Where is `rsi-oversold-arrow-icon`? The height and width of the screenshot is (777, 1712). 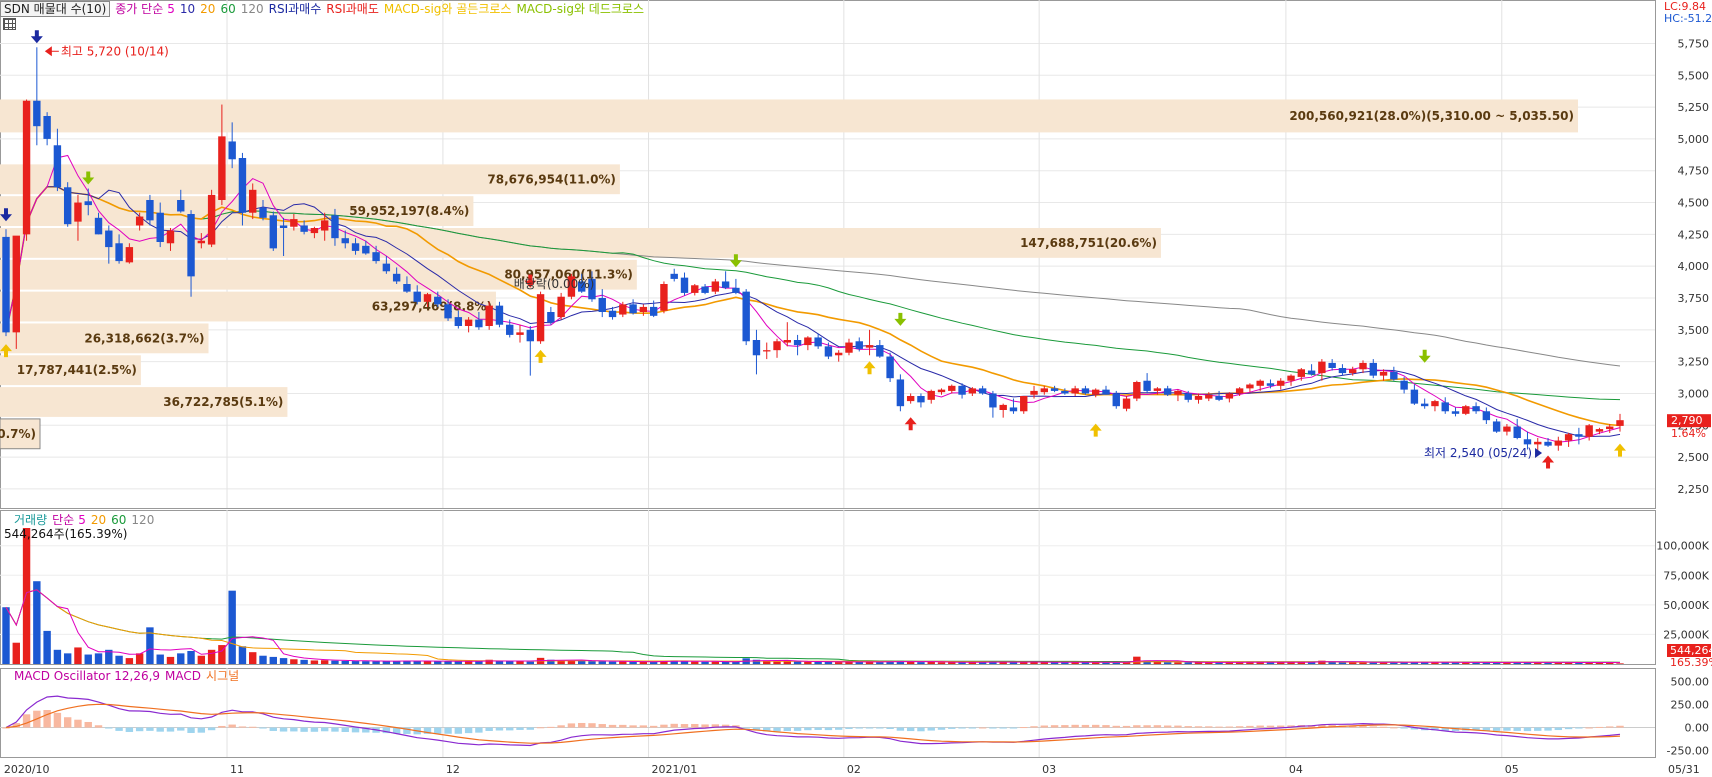
rsi-oversold-arrow-icon is located at coordinates (910, 424).